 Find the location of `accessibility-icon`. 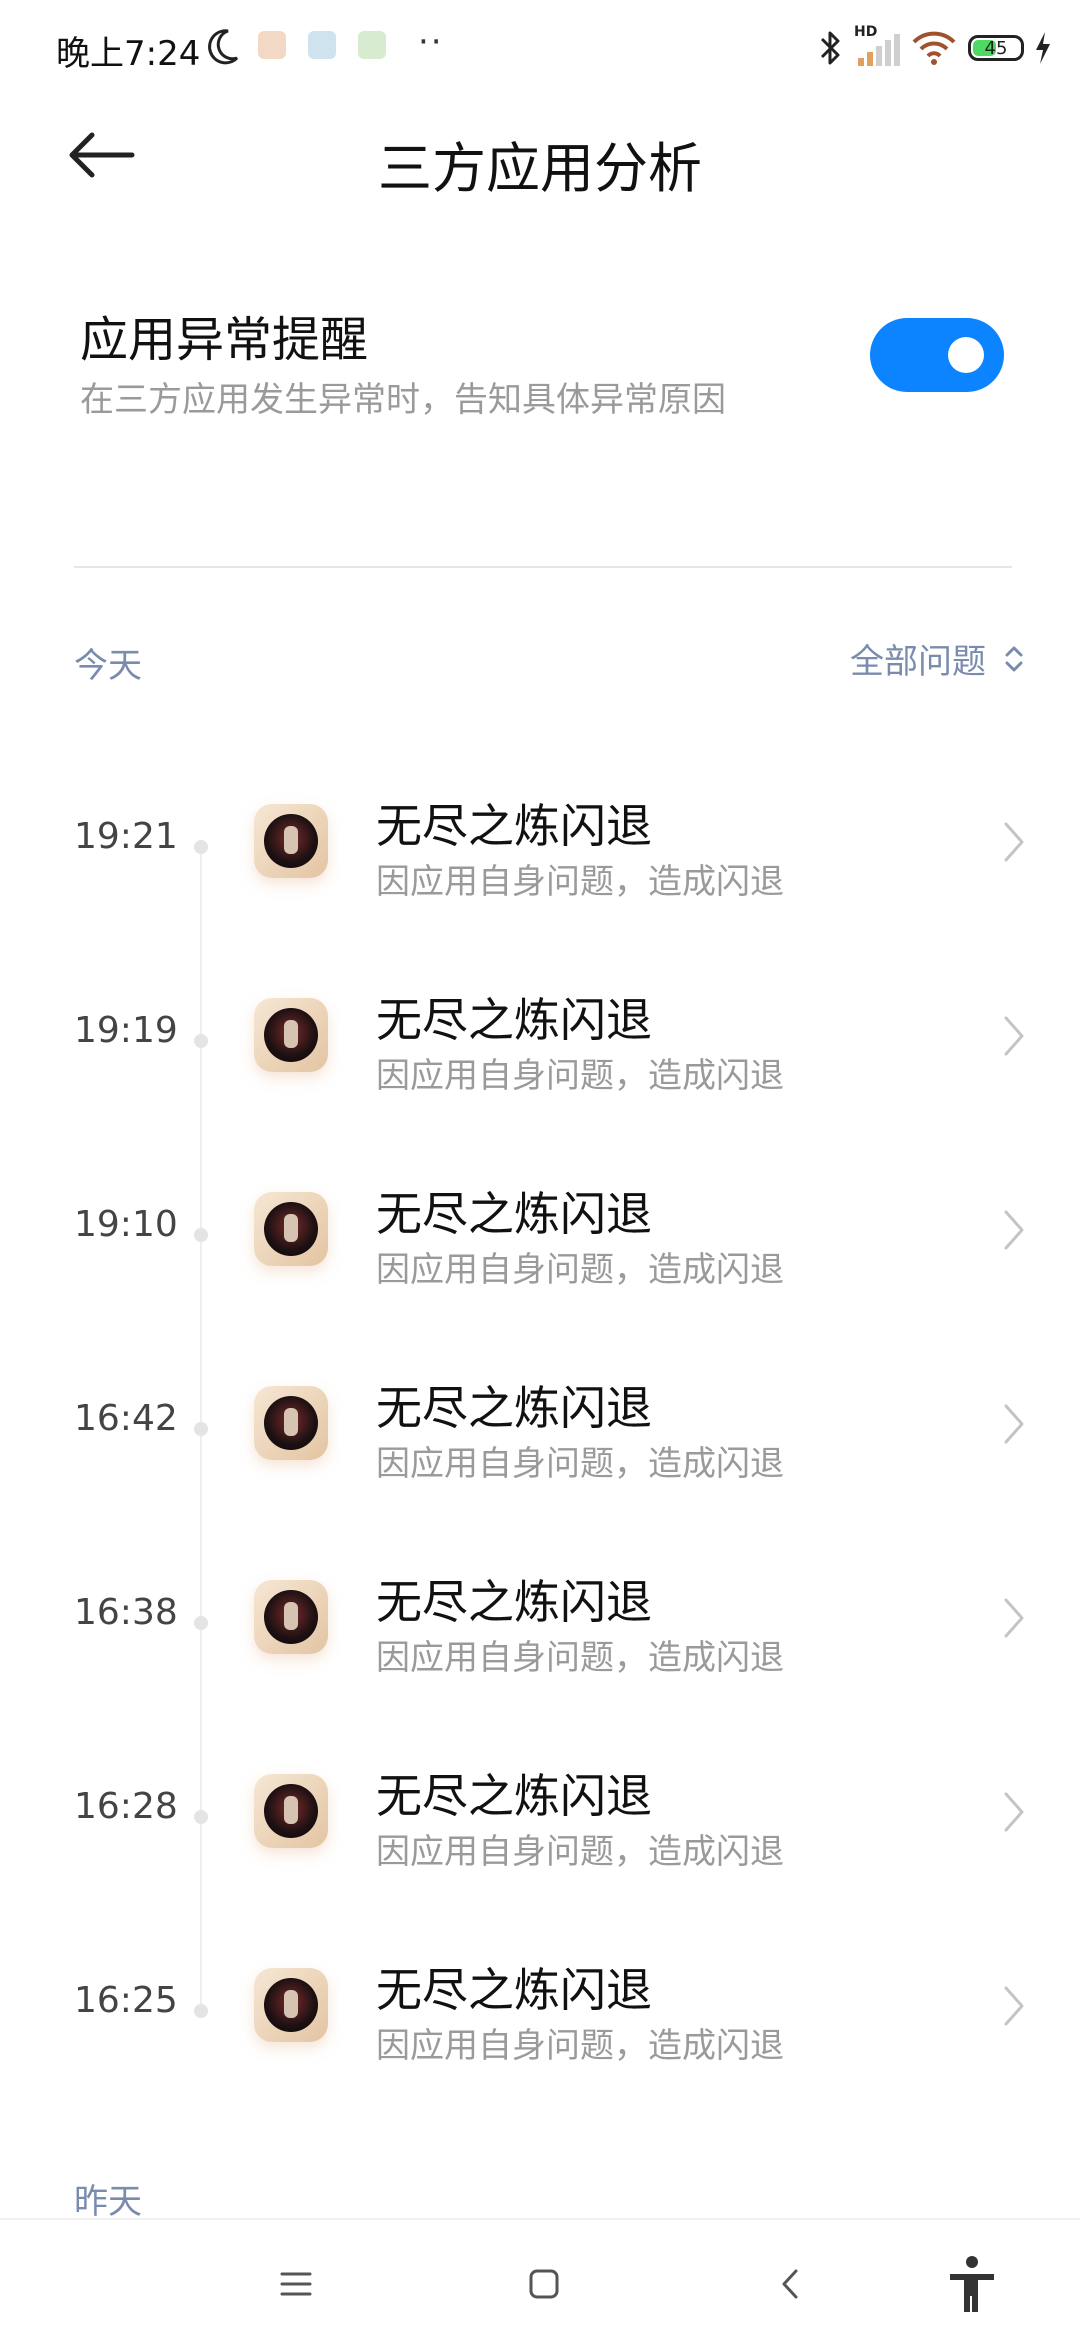

accessibility-icon is located at coordinates (972, 2284).